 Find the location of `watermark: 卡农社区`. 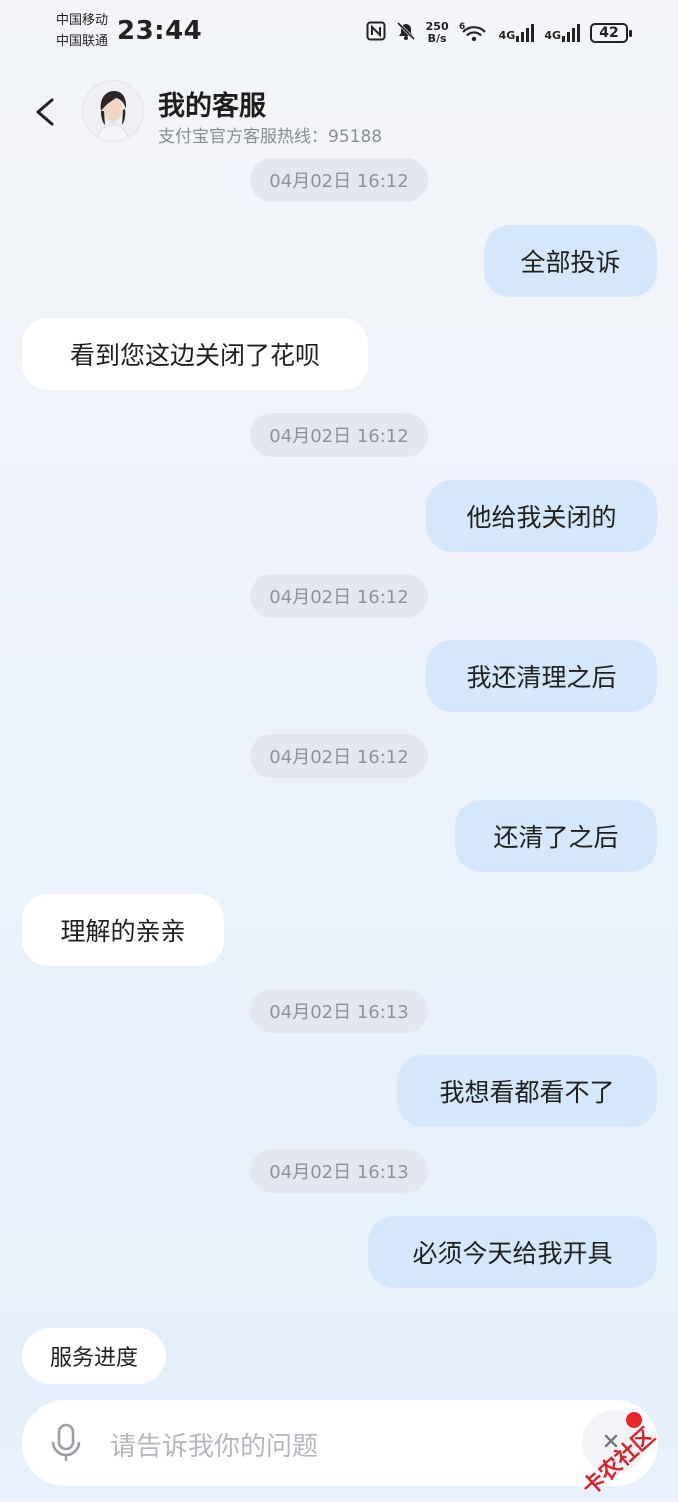

watermark: 卡农社区 is located at coordinates (624, 1454).